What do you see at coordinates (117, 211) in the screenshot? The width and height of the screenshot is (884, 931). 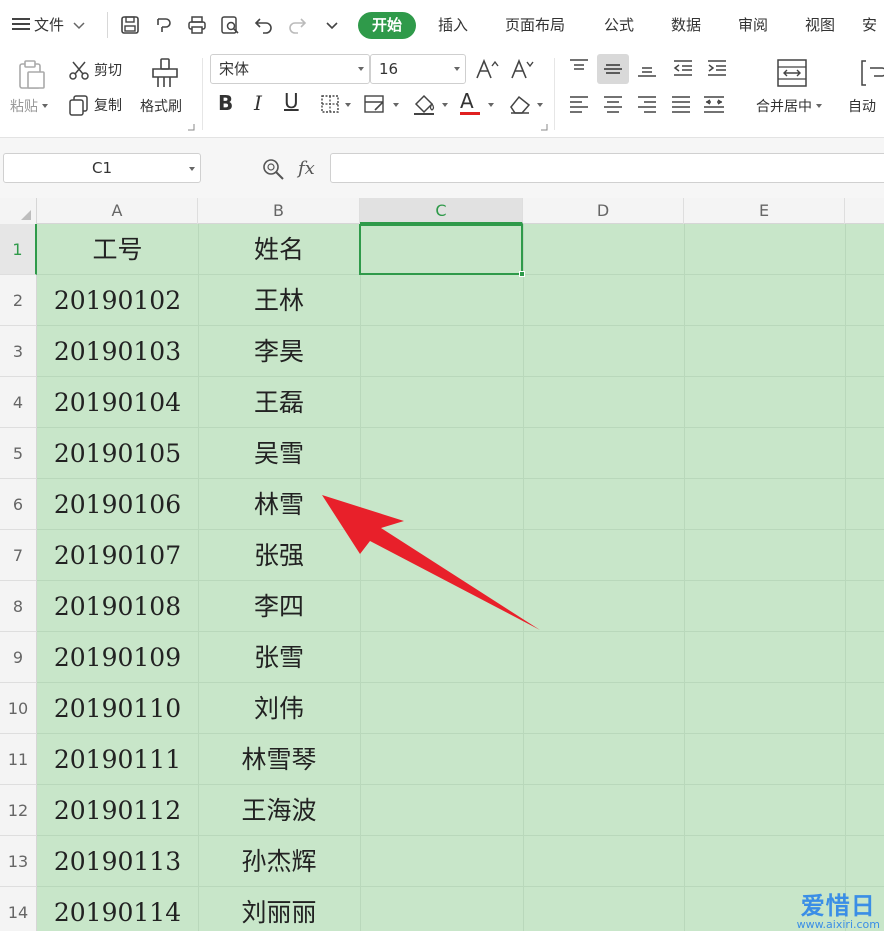 I see `column-header-a: A` at bounding box center [117, 211].